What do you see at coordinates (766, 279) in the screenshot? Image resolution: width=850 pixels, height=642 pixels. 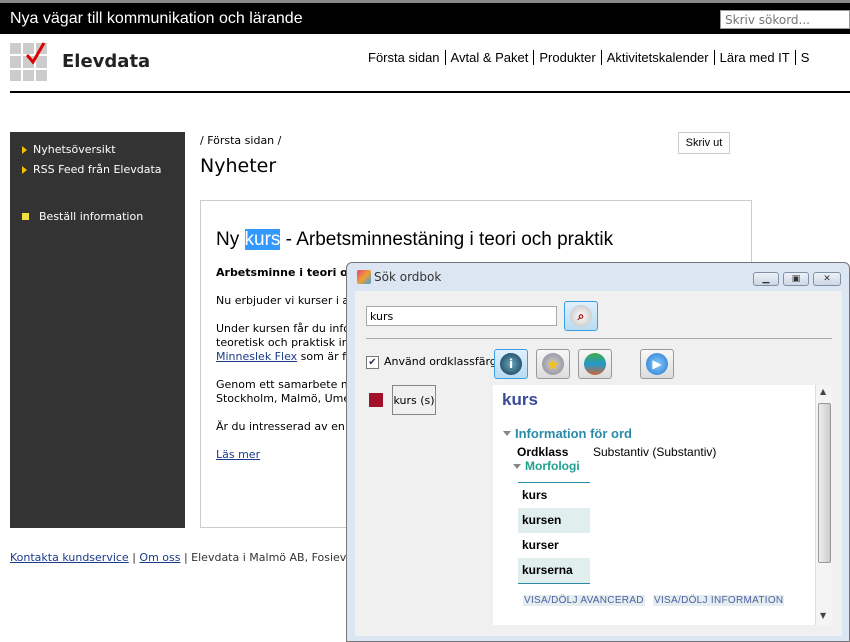 I see `minimize-button: ▁` at bounding box center [766, 279].